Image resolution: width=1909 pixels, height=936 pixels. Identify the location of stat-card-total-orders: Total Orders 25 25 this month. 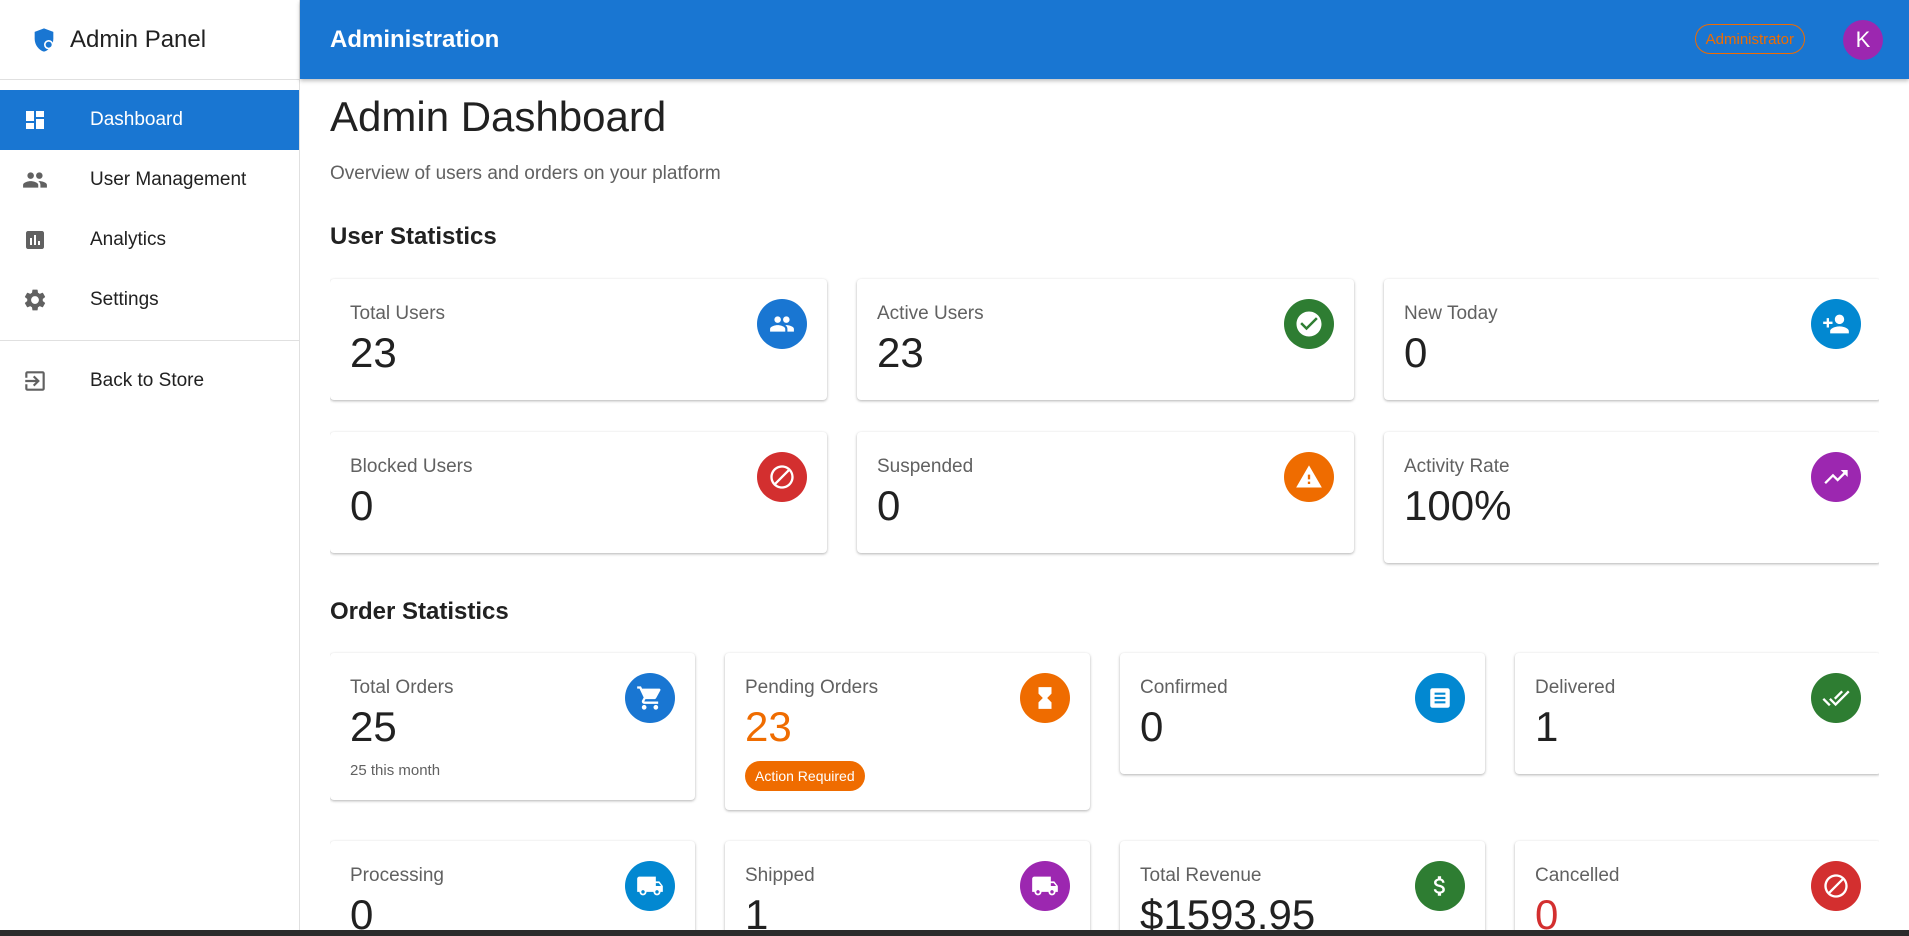
(512, 726).